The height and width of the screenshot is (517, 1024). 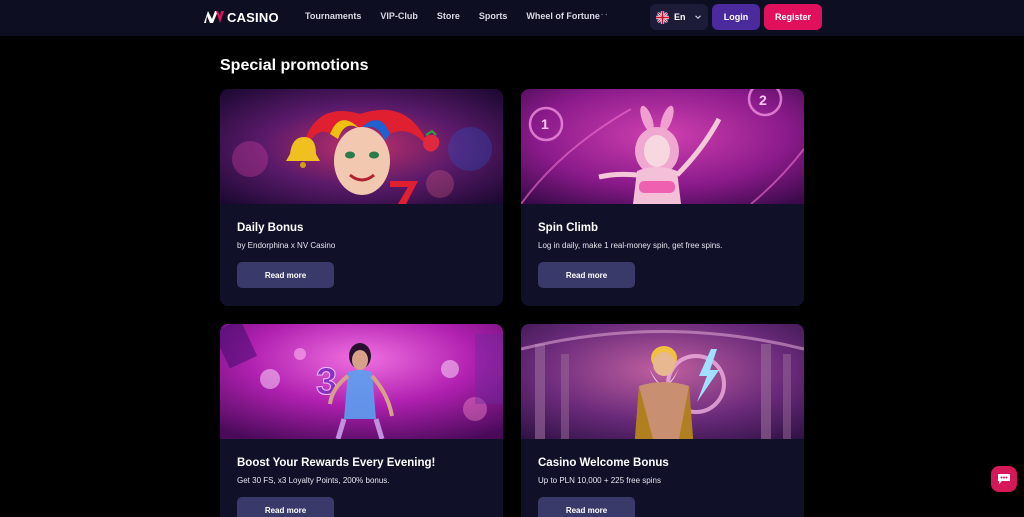 What do you see at coordinates (662, 17) in the screenshot?
I see `uk-flag-icon` at bounding box center [662, 17].